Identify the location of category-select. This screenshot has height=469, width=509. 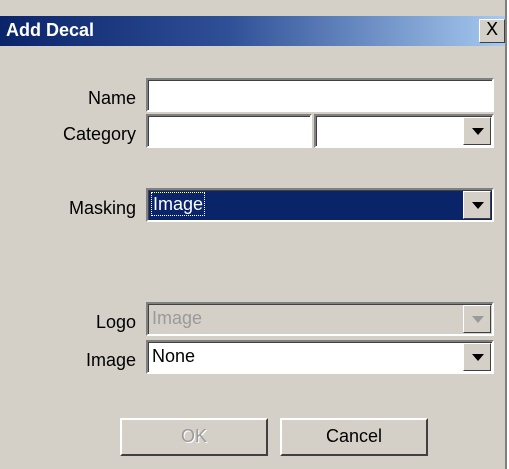
(404, 131).